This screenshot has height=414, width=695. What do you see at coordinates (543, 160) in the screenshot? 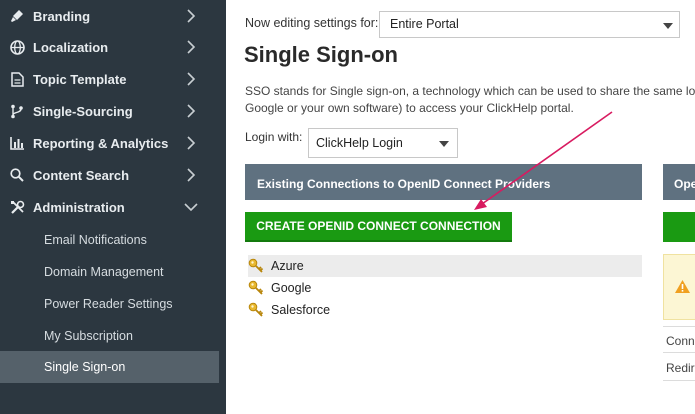
I see `annotation-arrow` at bounding box center [543, 160].